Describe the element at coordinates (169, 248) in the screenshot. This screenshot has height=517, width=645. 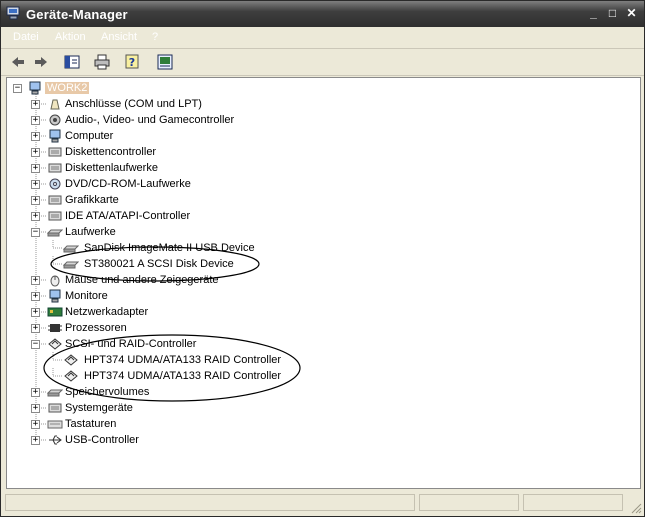
I see `tree-device-label: SanDisk ImageMate II USB Device` at that location.